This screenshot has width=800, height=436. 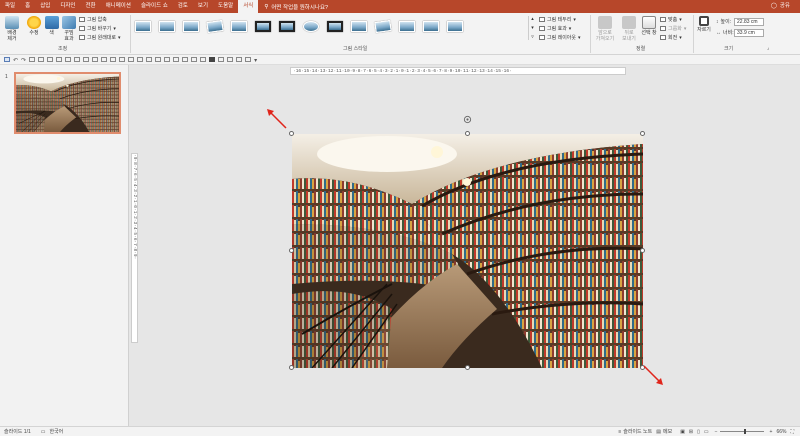 What do you see at coordinates (59, 59) in the screenshot?
I see `qat-tool-4-icon` at bounding box center [59, 59].